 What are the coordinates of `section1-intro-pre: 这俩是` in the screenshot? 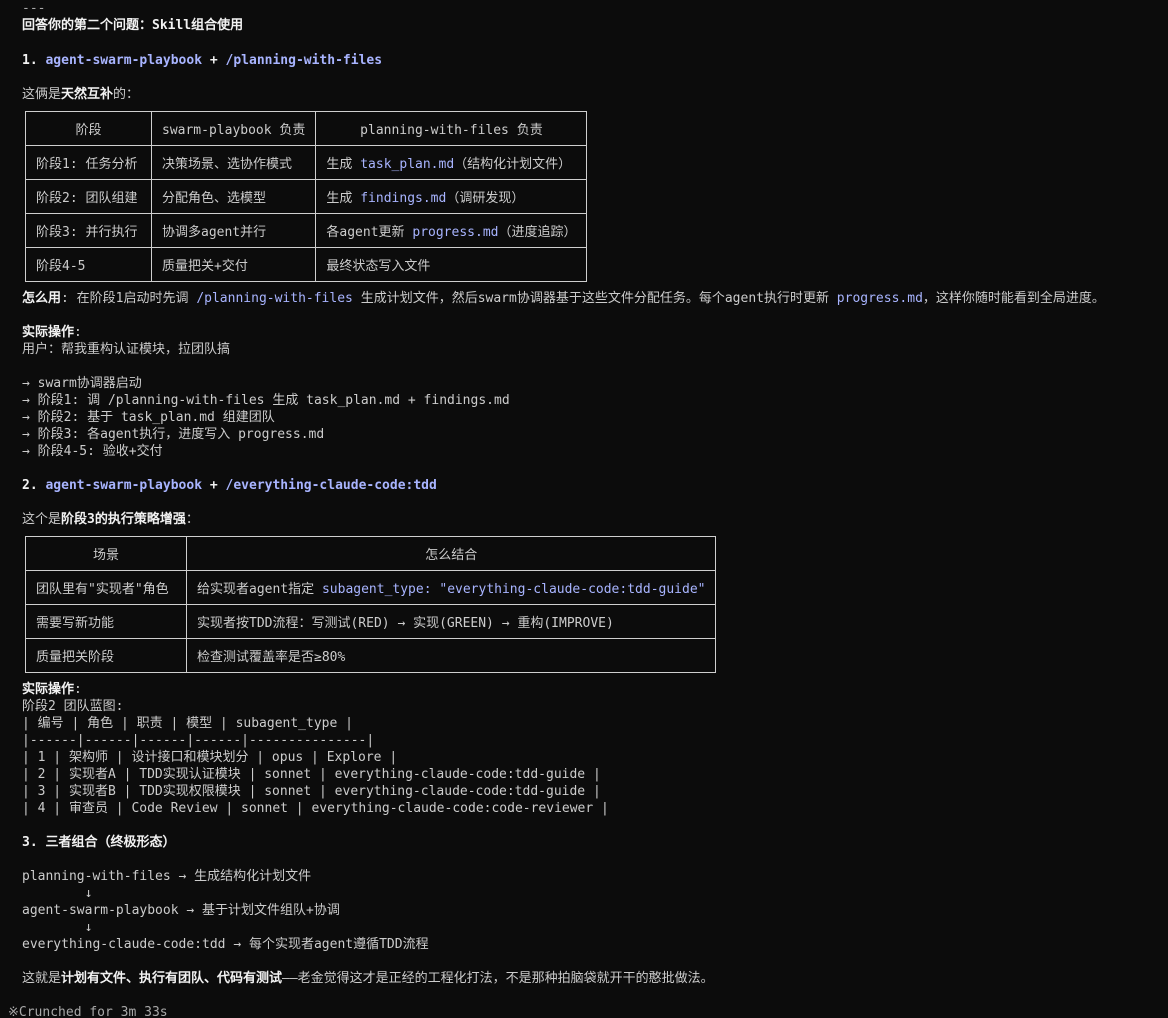 It's located at (42, 94).